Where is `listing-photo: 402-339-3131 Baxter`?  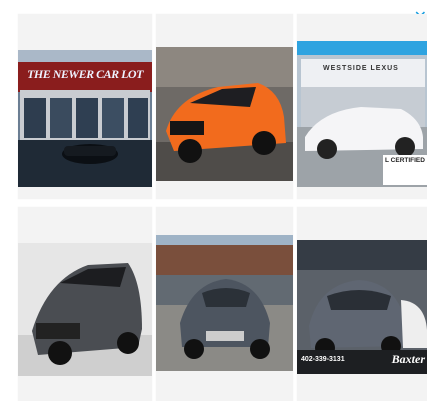 listing-photo: 402-339-3131 Baxter is located at coordinates (362, 307).